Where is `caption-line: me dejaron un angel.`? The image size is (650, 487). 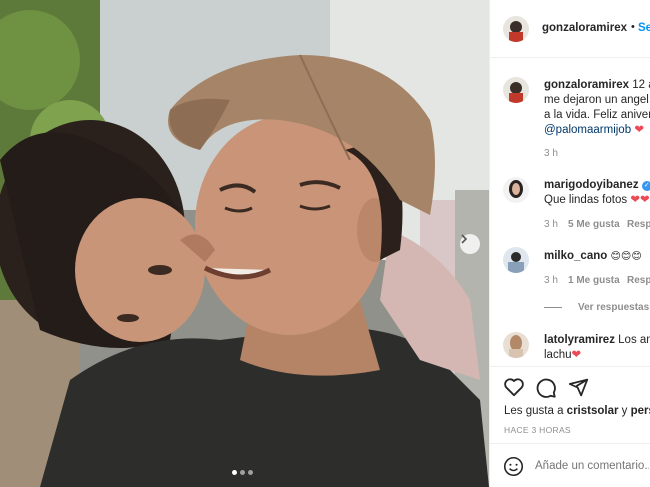 caption-line: me dejaron un angel. is located at coordinates (597, 100).